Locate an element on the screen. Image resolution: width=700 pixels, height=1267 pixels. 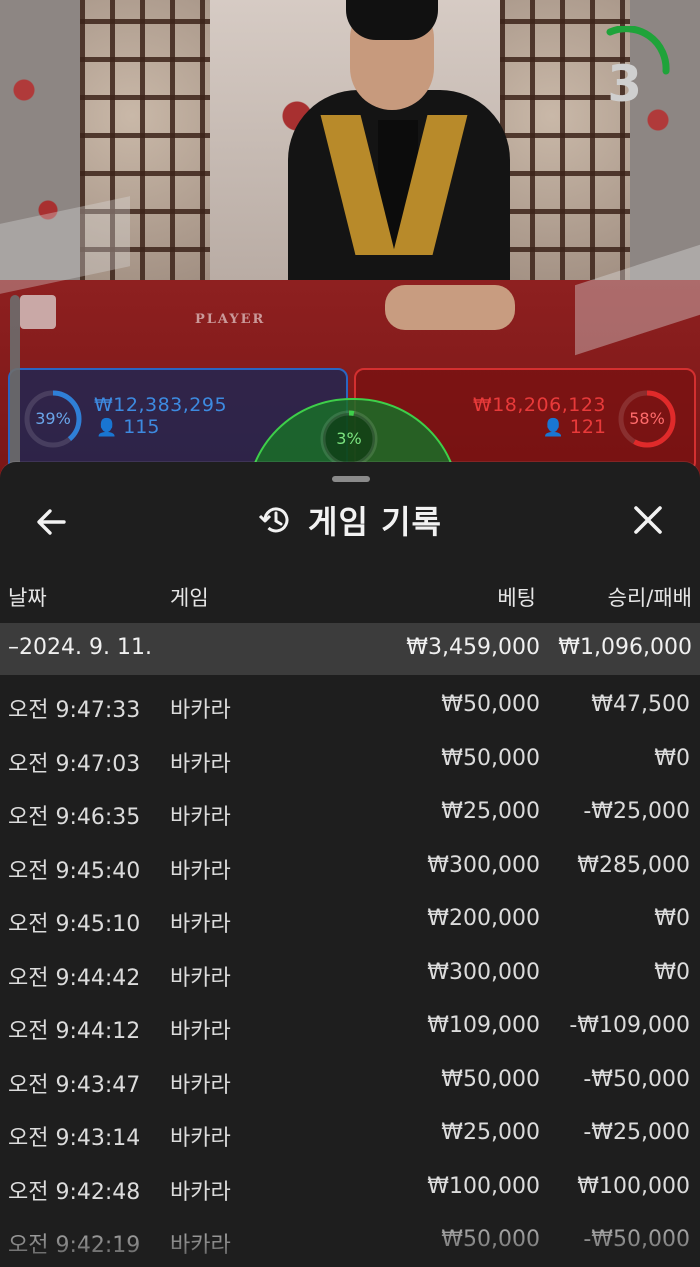
row-time: 오전 9:44:12 is located at coordinates (74, 1031).